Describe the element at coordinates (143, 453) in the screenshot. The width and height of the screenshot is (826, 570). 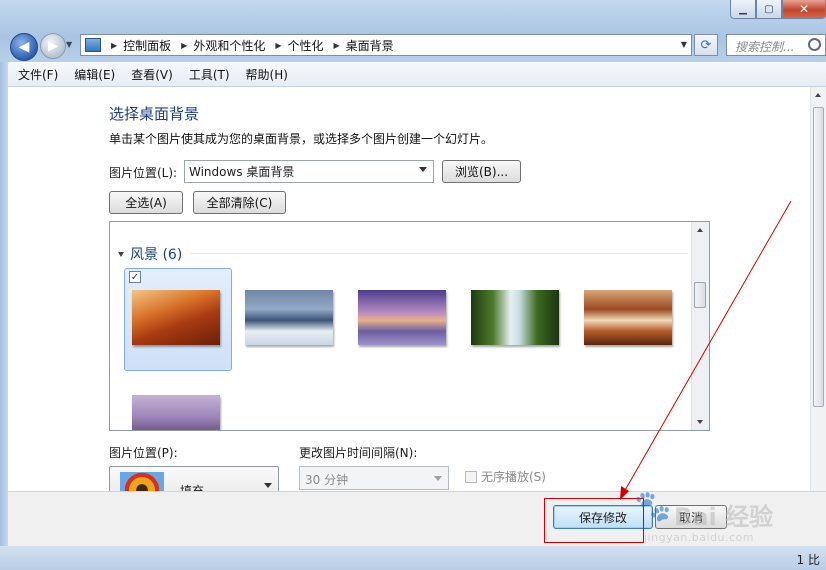
I see `picture-position-label: 图片位置(P):` at that location.